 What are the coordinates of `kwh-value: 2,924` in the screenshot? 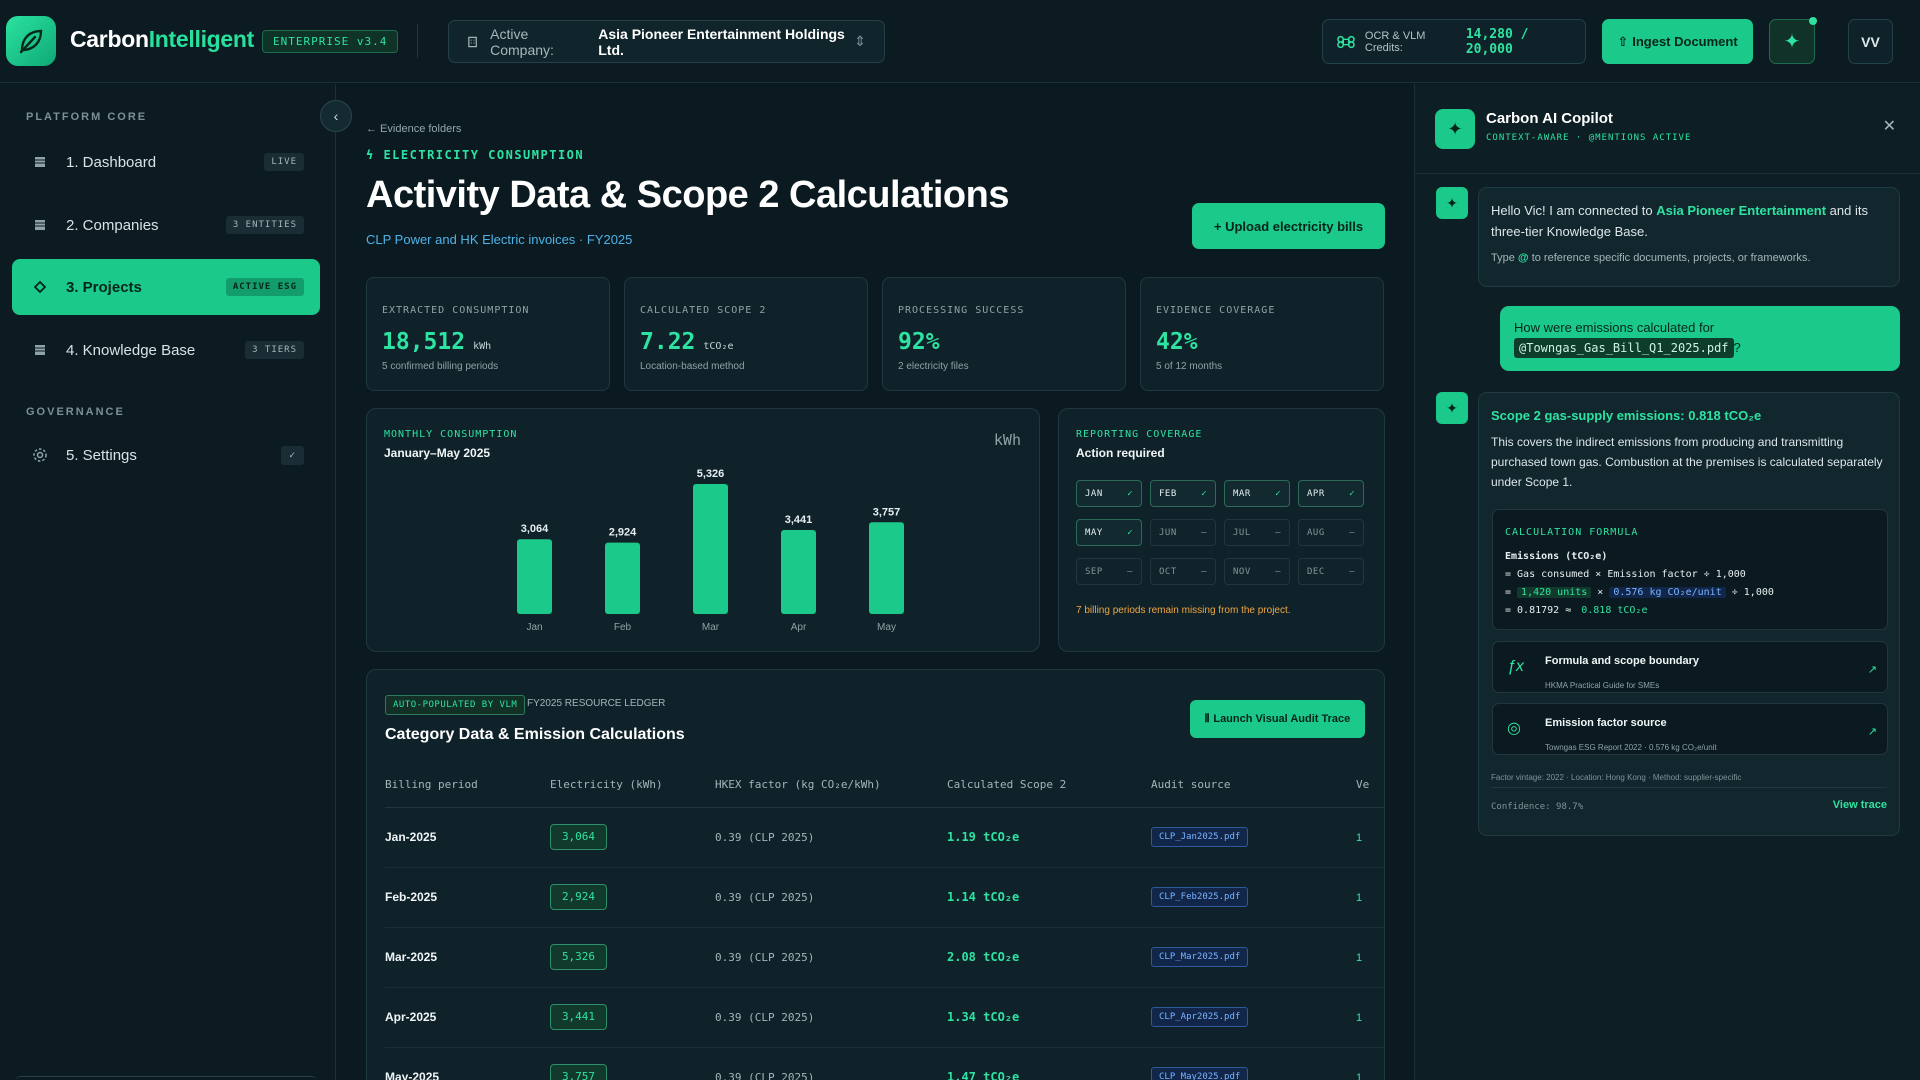 It's located at (578, 897).